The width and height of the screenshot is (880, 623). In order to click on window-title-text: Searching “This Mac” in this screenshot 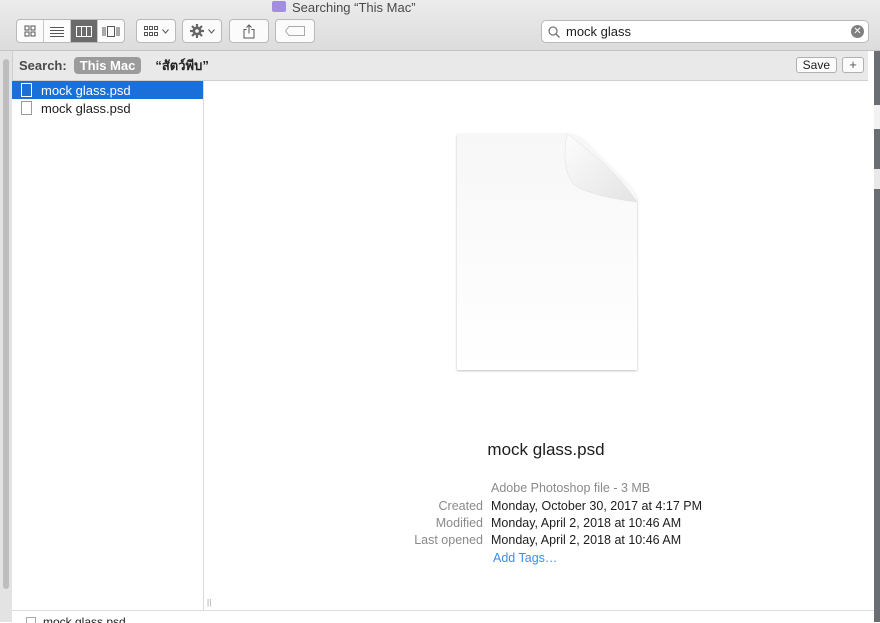, I will do `click(354, 7)`.